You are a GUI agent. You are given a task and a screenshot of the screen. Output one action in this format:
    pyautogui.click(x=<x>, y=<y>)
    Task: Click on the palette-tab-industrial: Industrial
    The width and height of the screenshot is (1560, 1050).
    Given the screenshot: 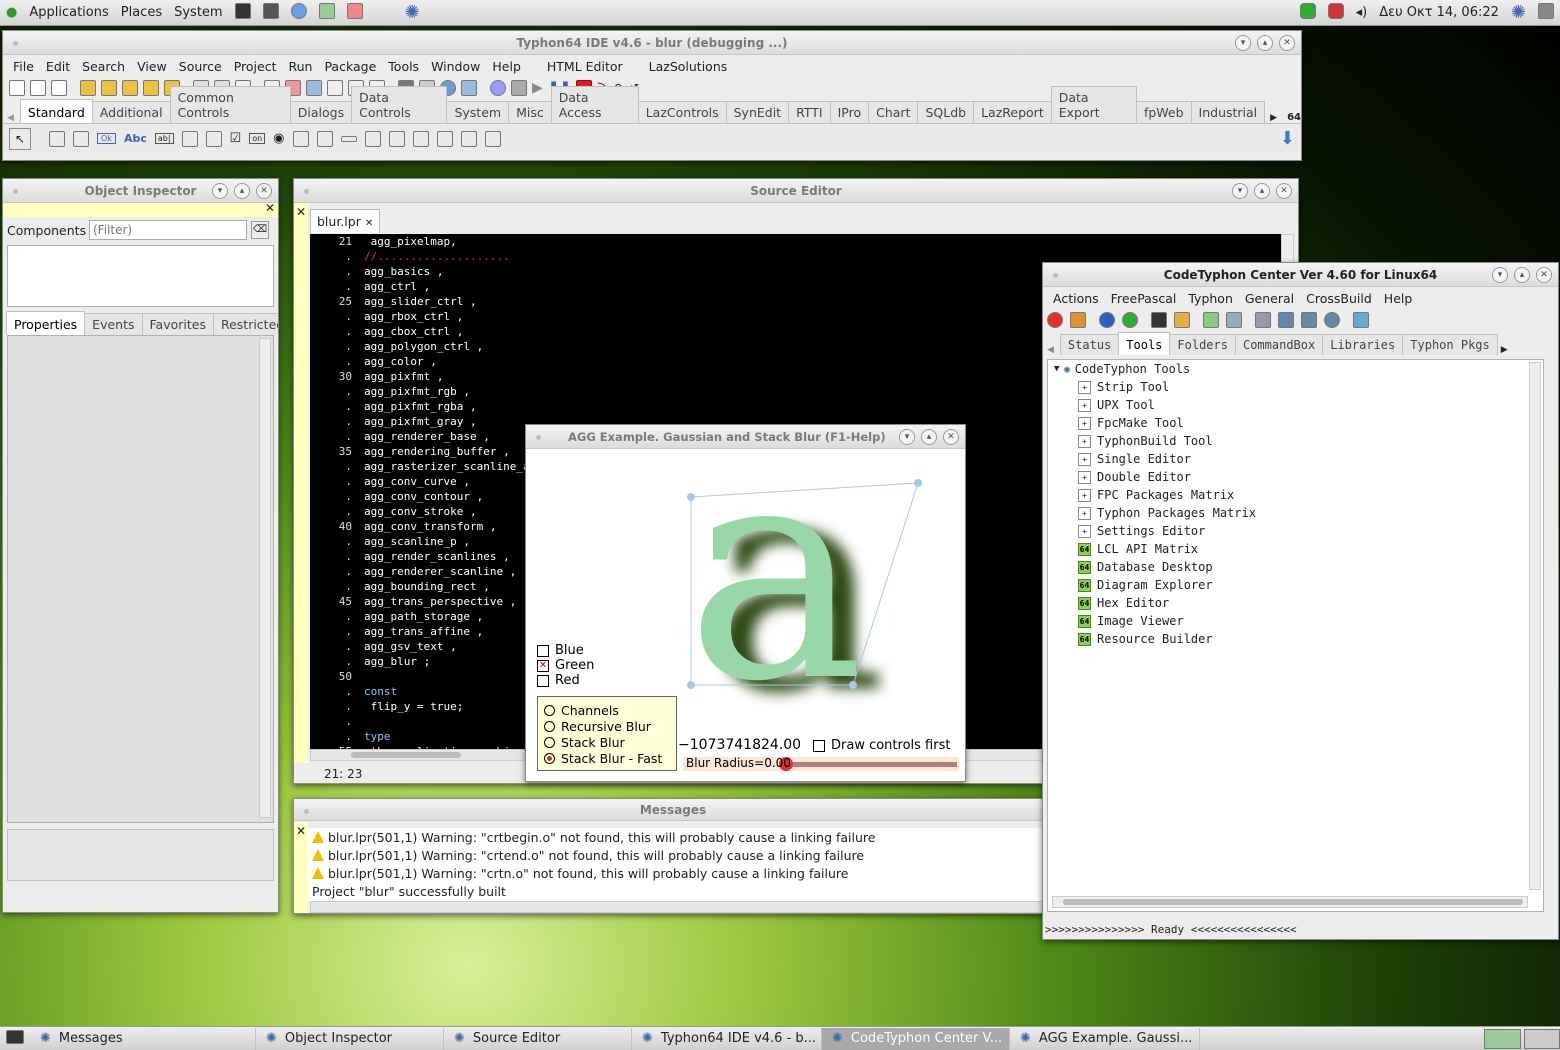 What is the action you would take?
    pyautogui.click(x=1228, y=112)
    